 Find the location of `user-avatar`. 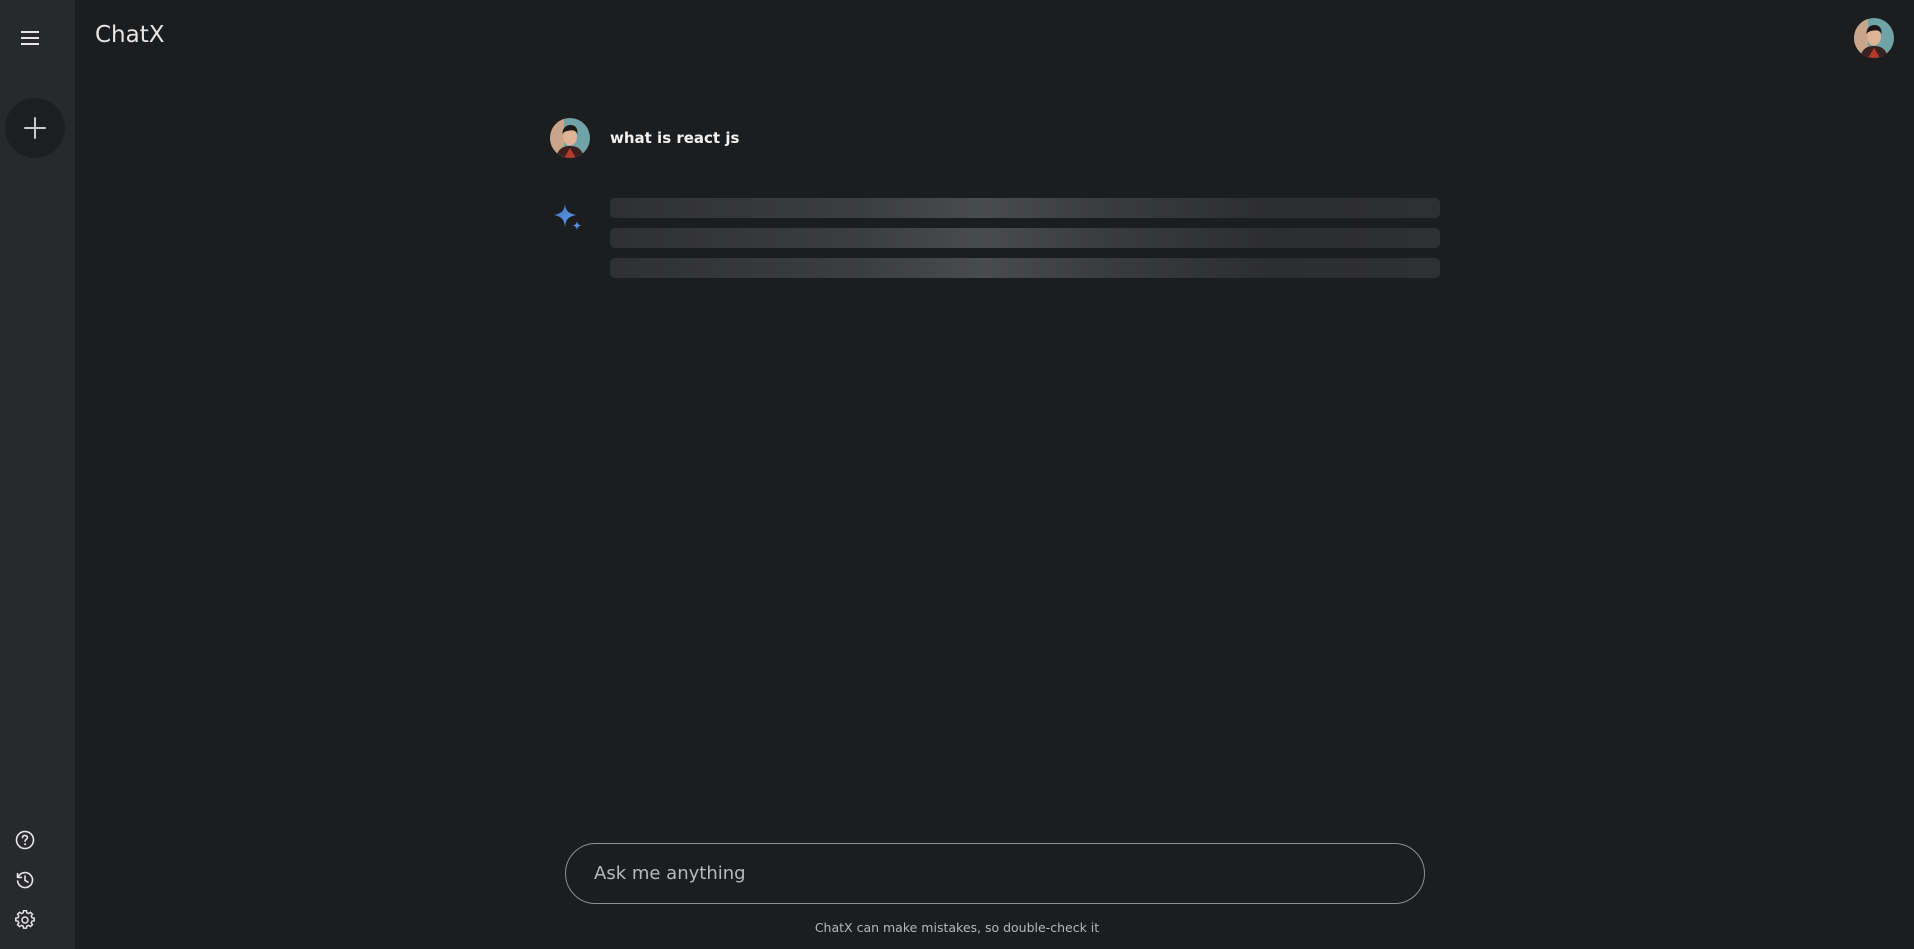

user-avatar is located at coordinates (1874, 38).